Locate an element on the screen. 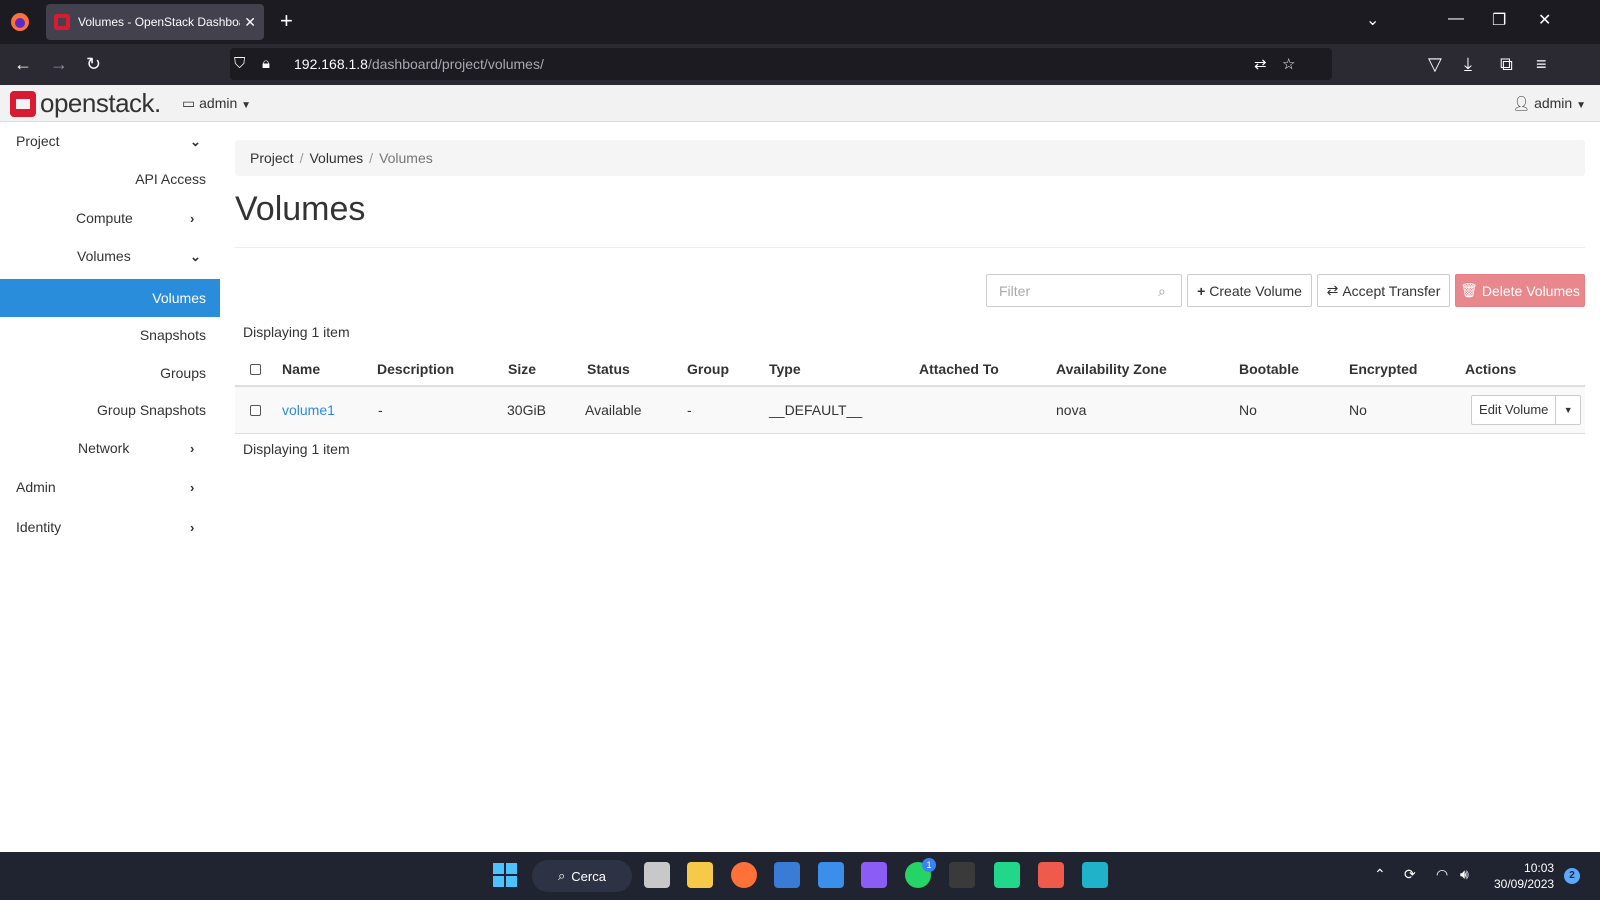 This screenshot has height=900, width=1600. sidebar-item-snapshots: Snapshots is located at coordinates (110, 335).